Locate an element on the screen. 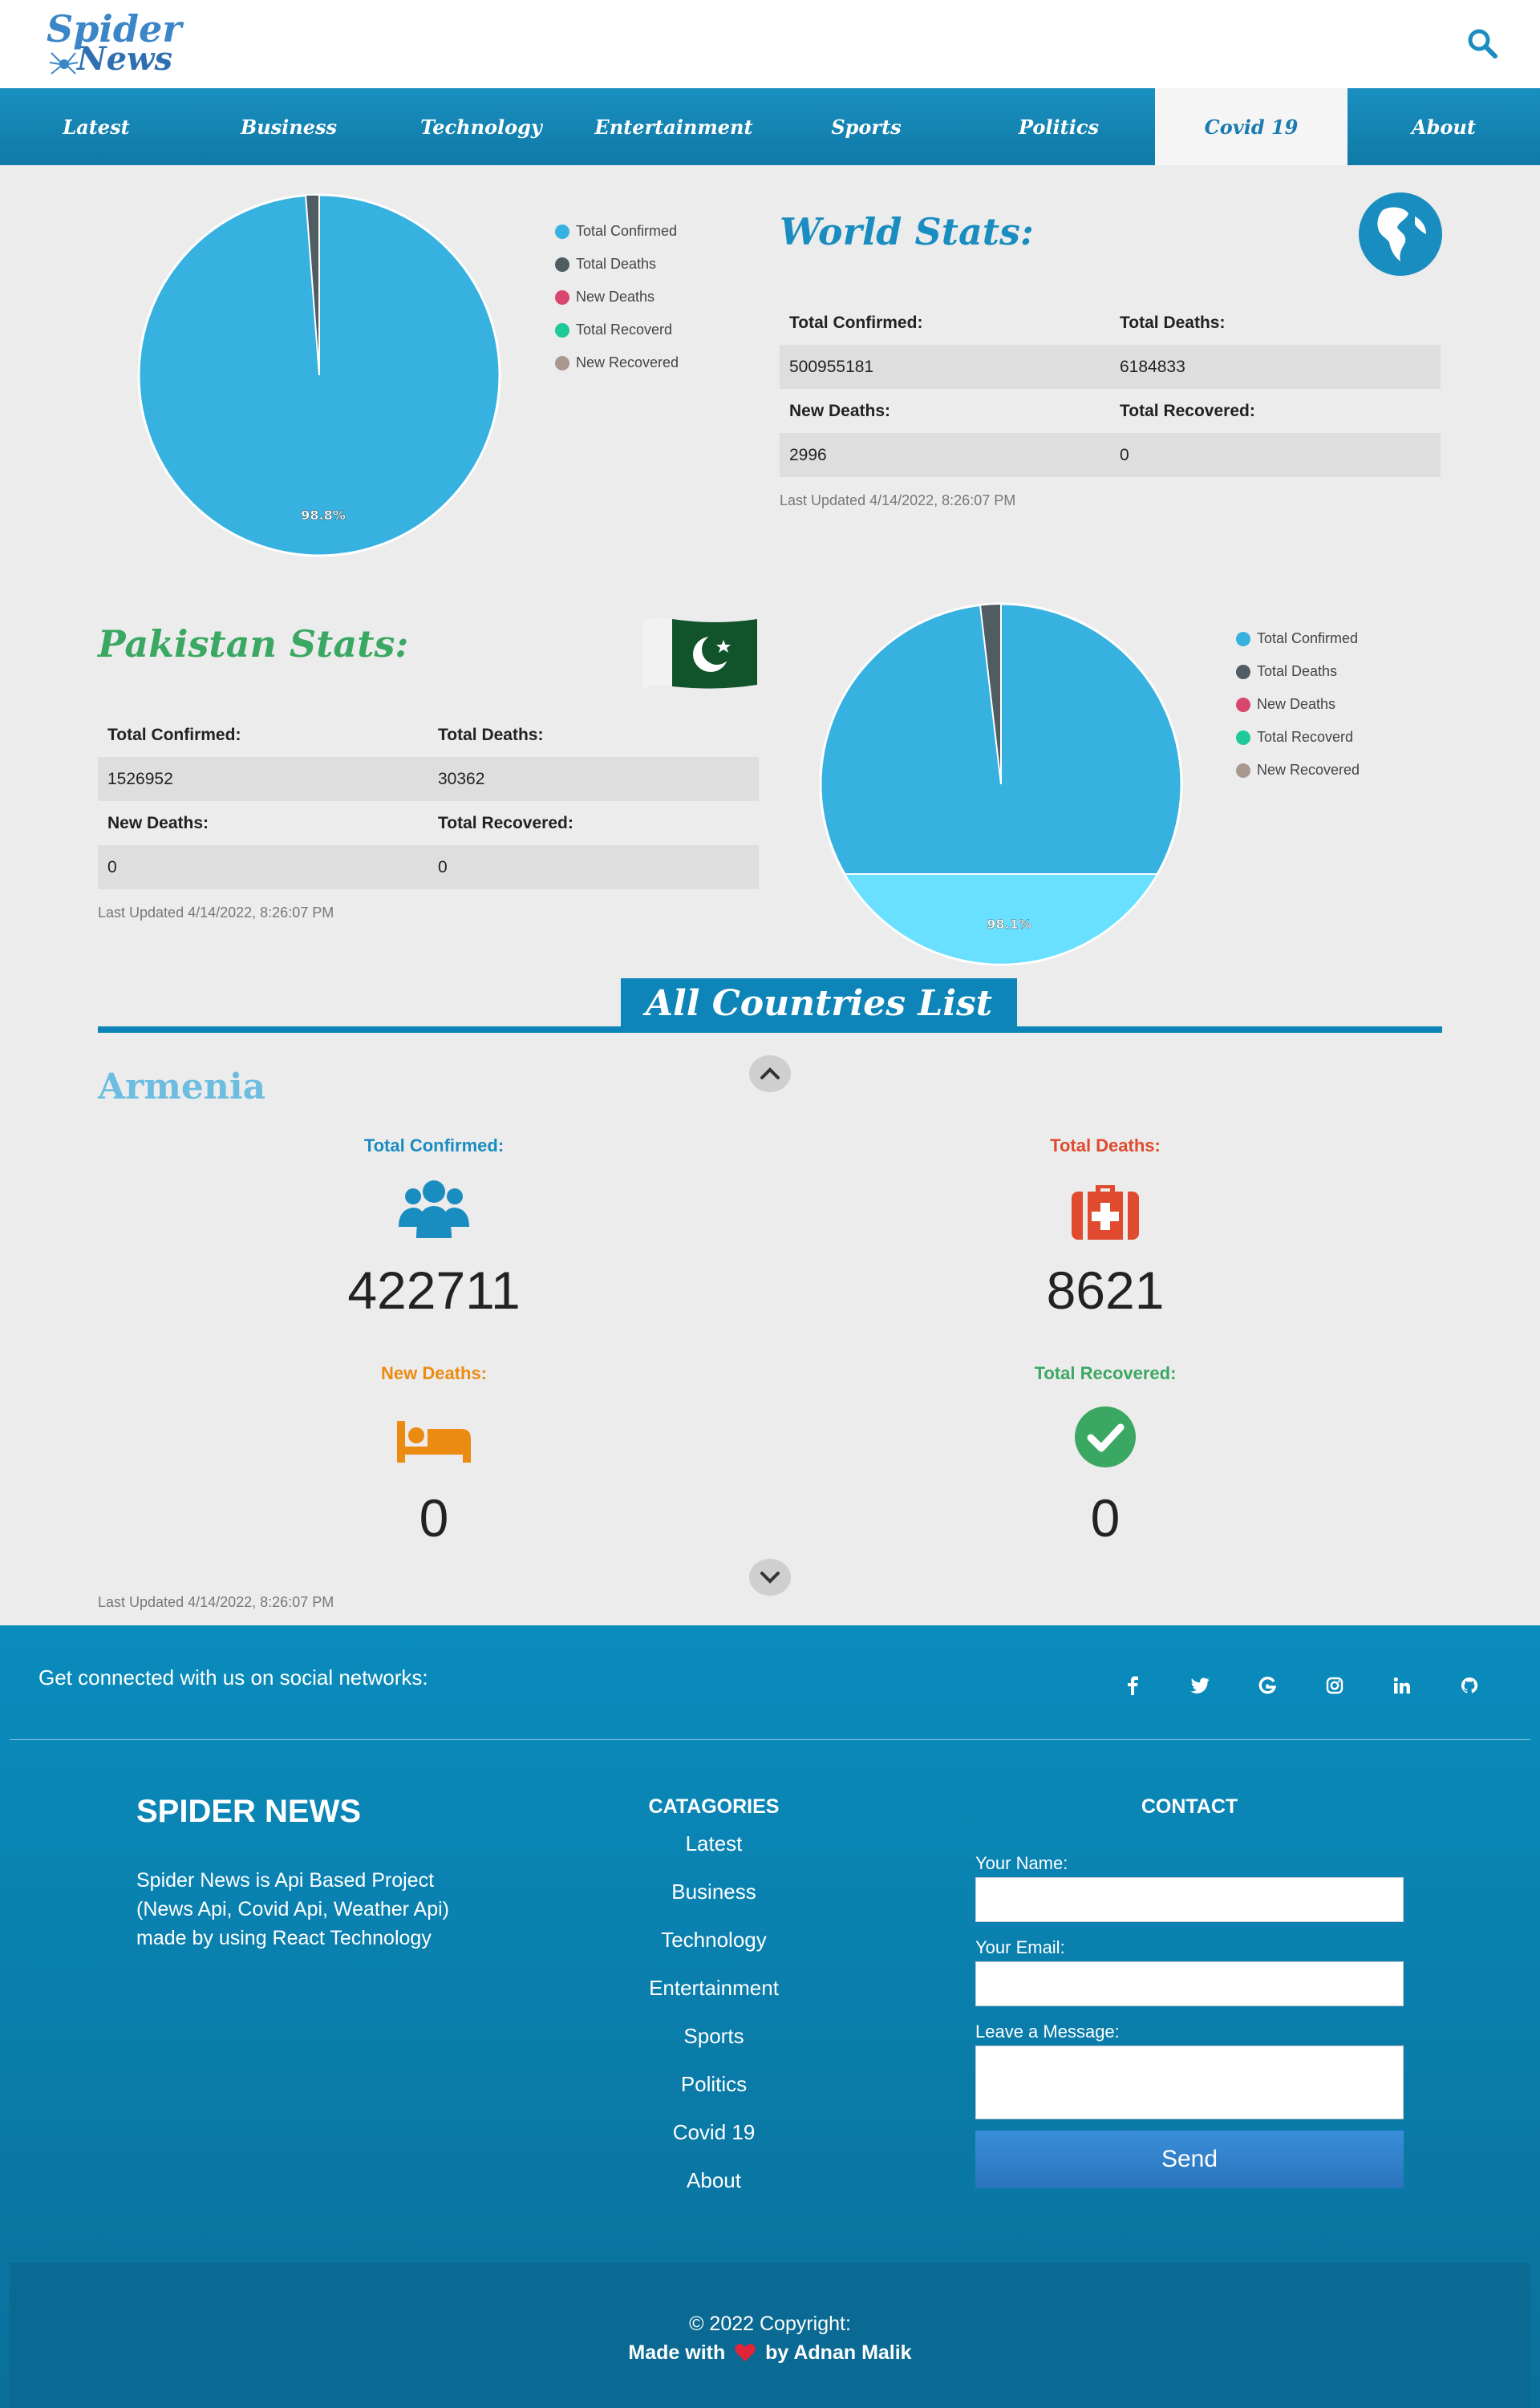 The width and height of the screenshot is (1540, 2408). pakistan-new-deaths-value: 0 is located at coordinates (112, 866).